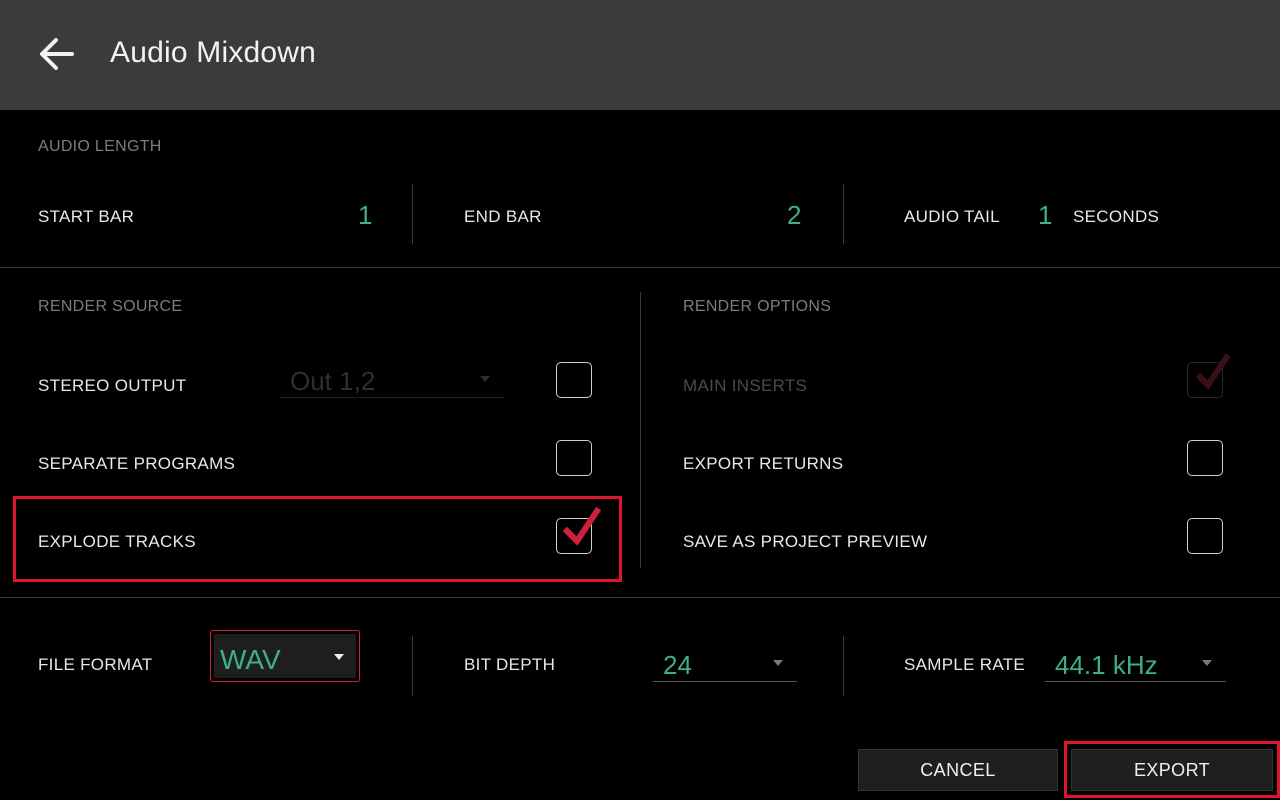 This screenshot has height=800, width=1280. Describe the element at coordinates (1205, 536) in the screenshot. I see `save-as-preview-checkbox` at that location.